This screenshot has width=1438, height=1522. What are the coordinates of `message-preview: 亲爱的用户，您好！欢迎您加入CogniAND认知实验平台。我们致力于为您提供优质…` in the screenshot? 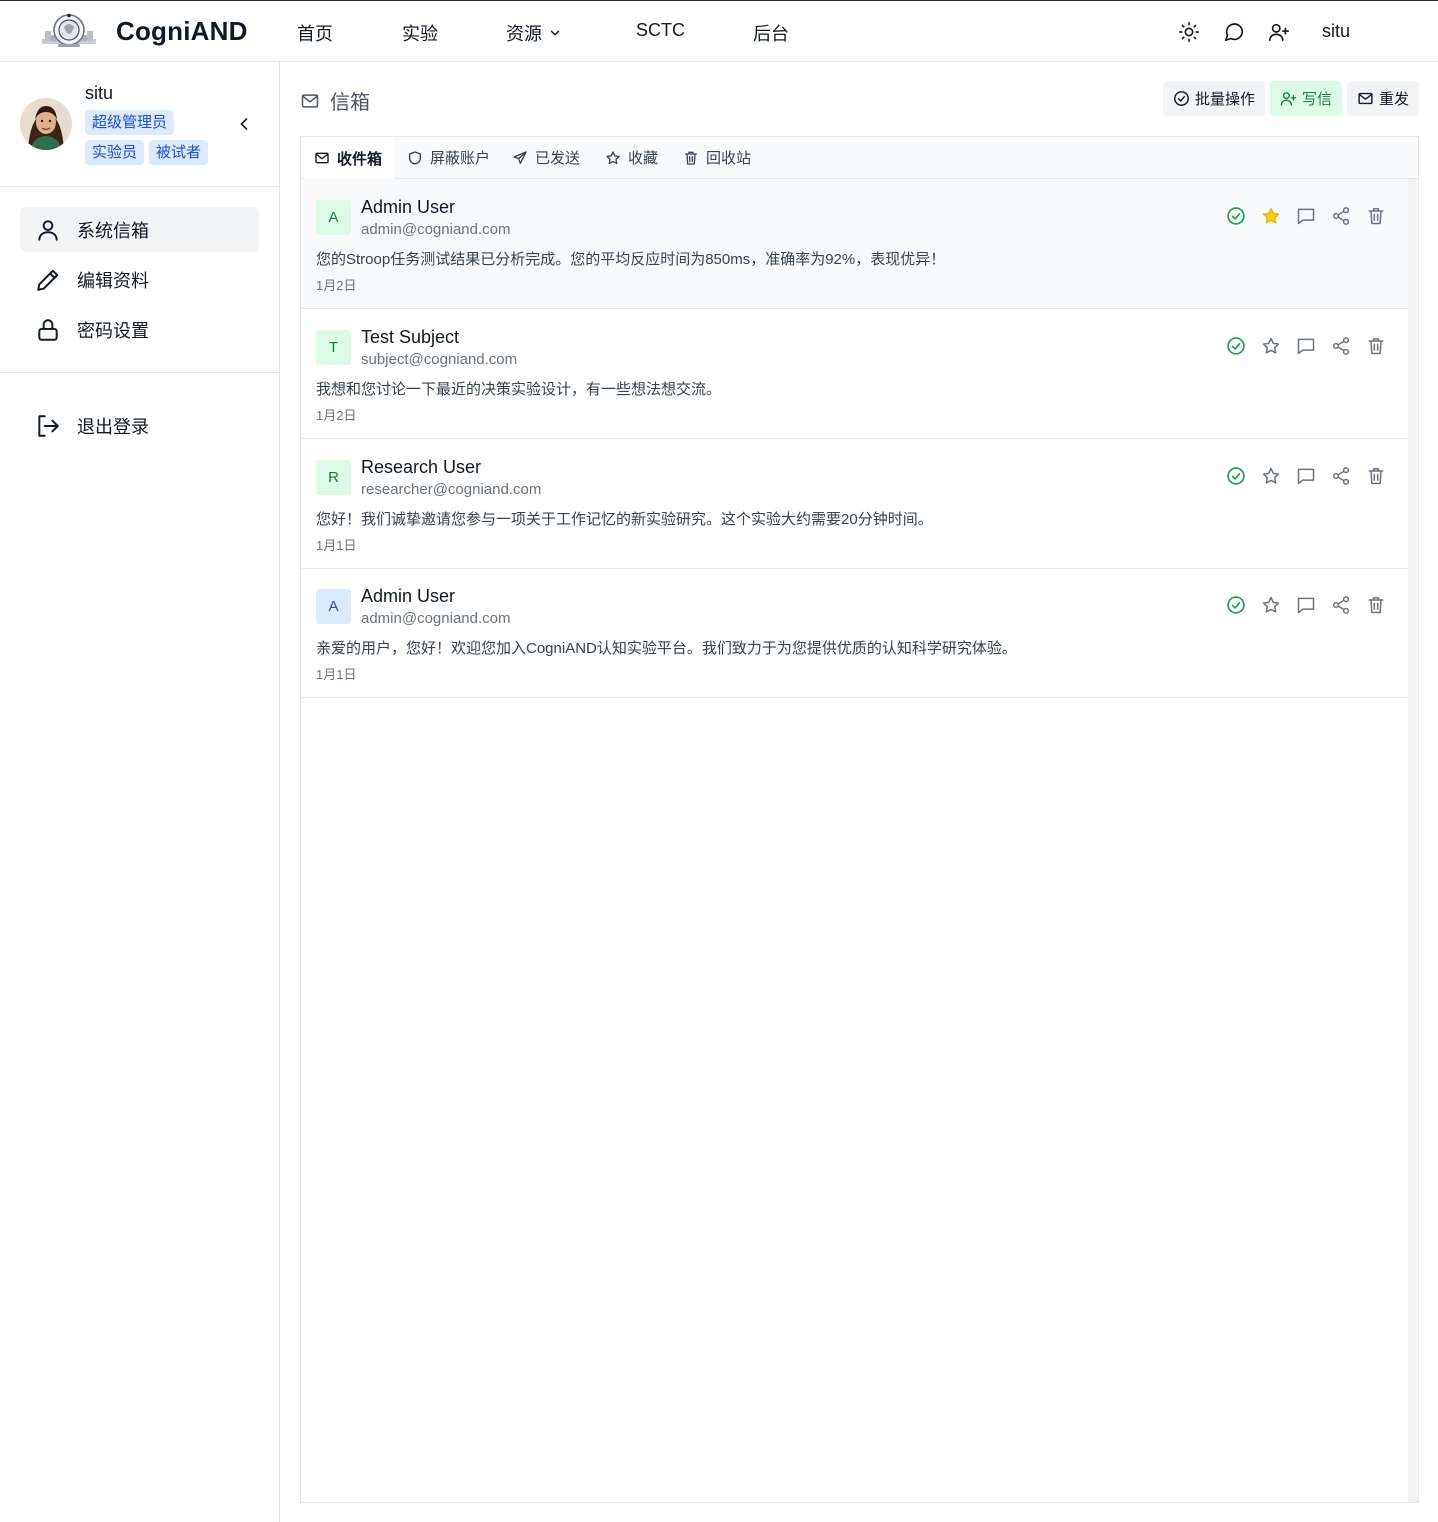 It's located at (666, 648).